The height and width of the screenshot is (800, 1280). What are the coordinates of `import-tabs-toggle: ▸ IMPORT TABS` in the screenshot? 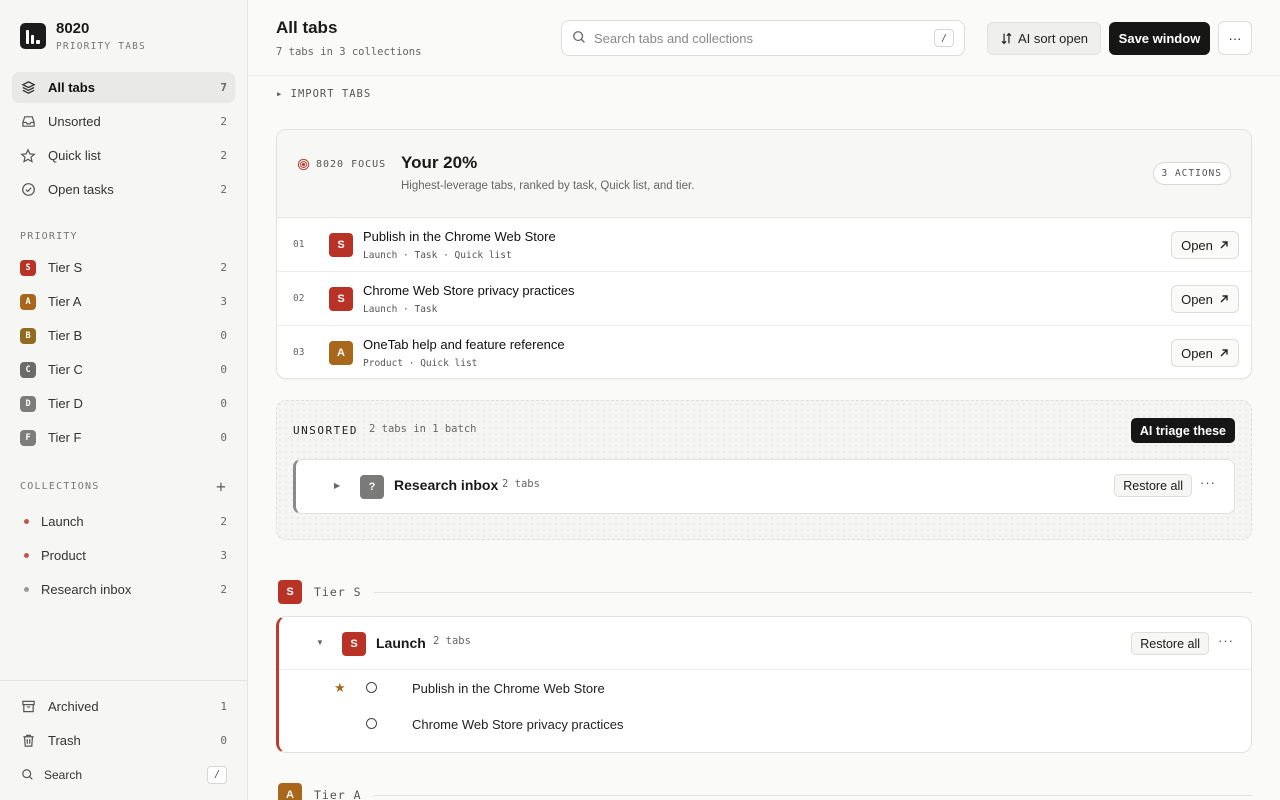 It's located at (323, 94).